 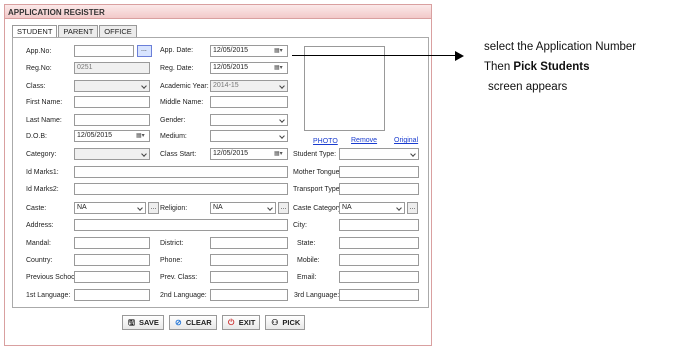 I want to click on email-label: Email:, so click(x=307, y=277).